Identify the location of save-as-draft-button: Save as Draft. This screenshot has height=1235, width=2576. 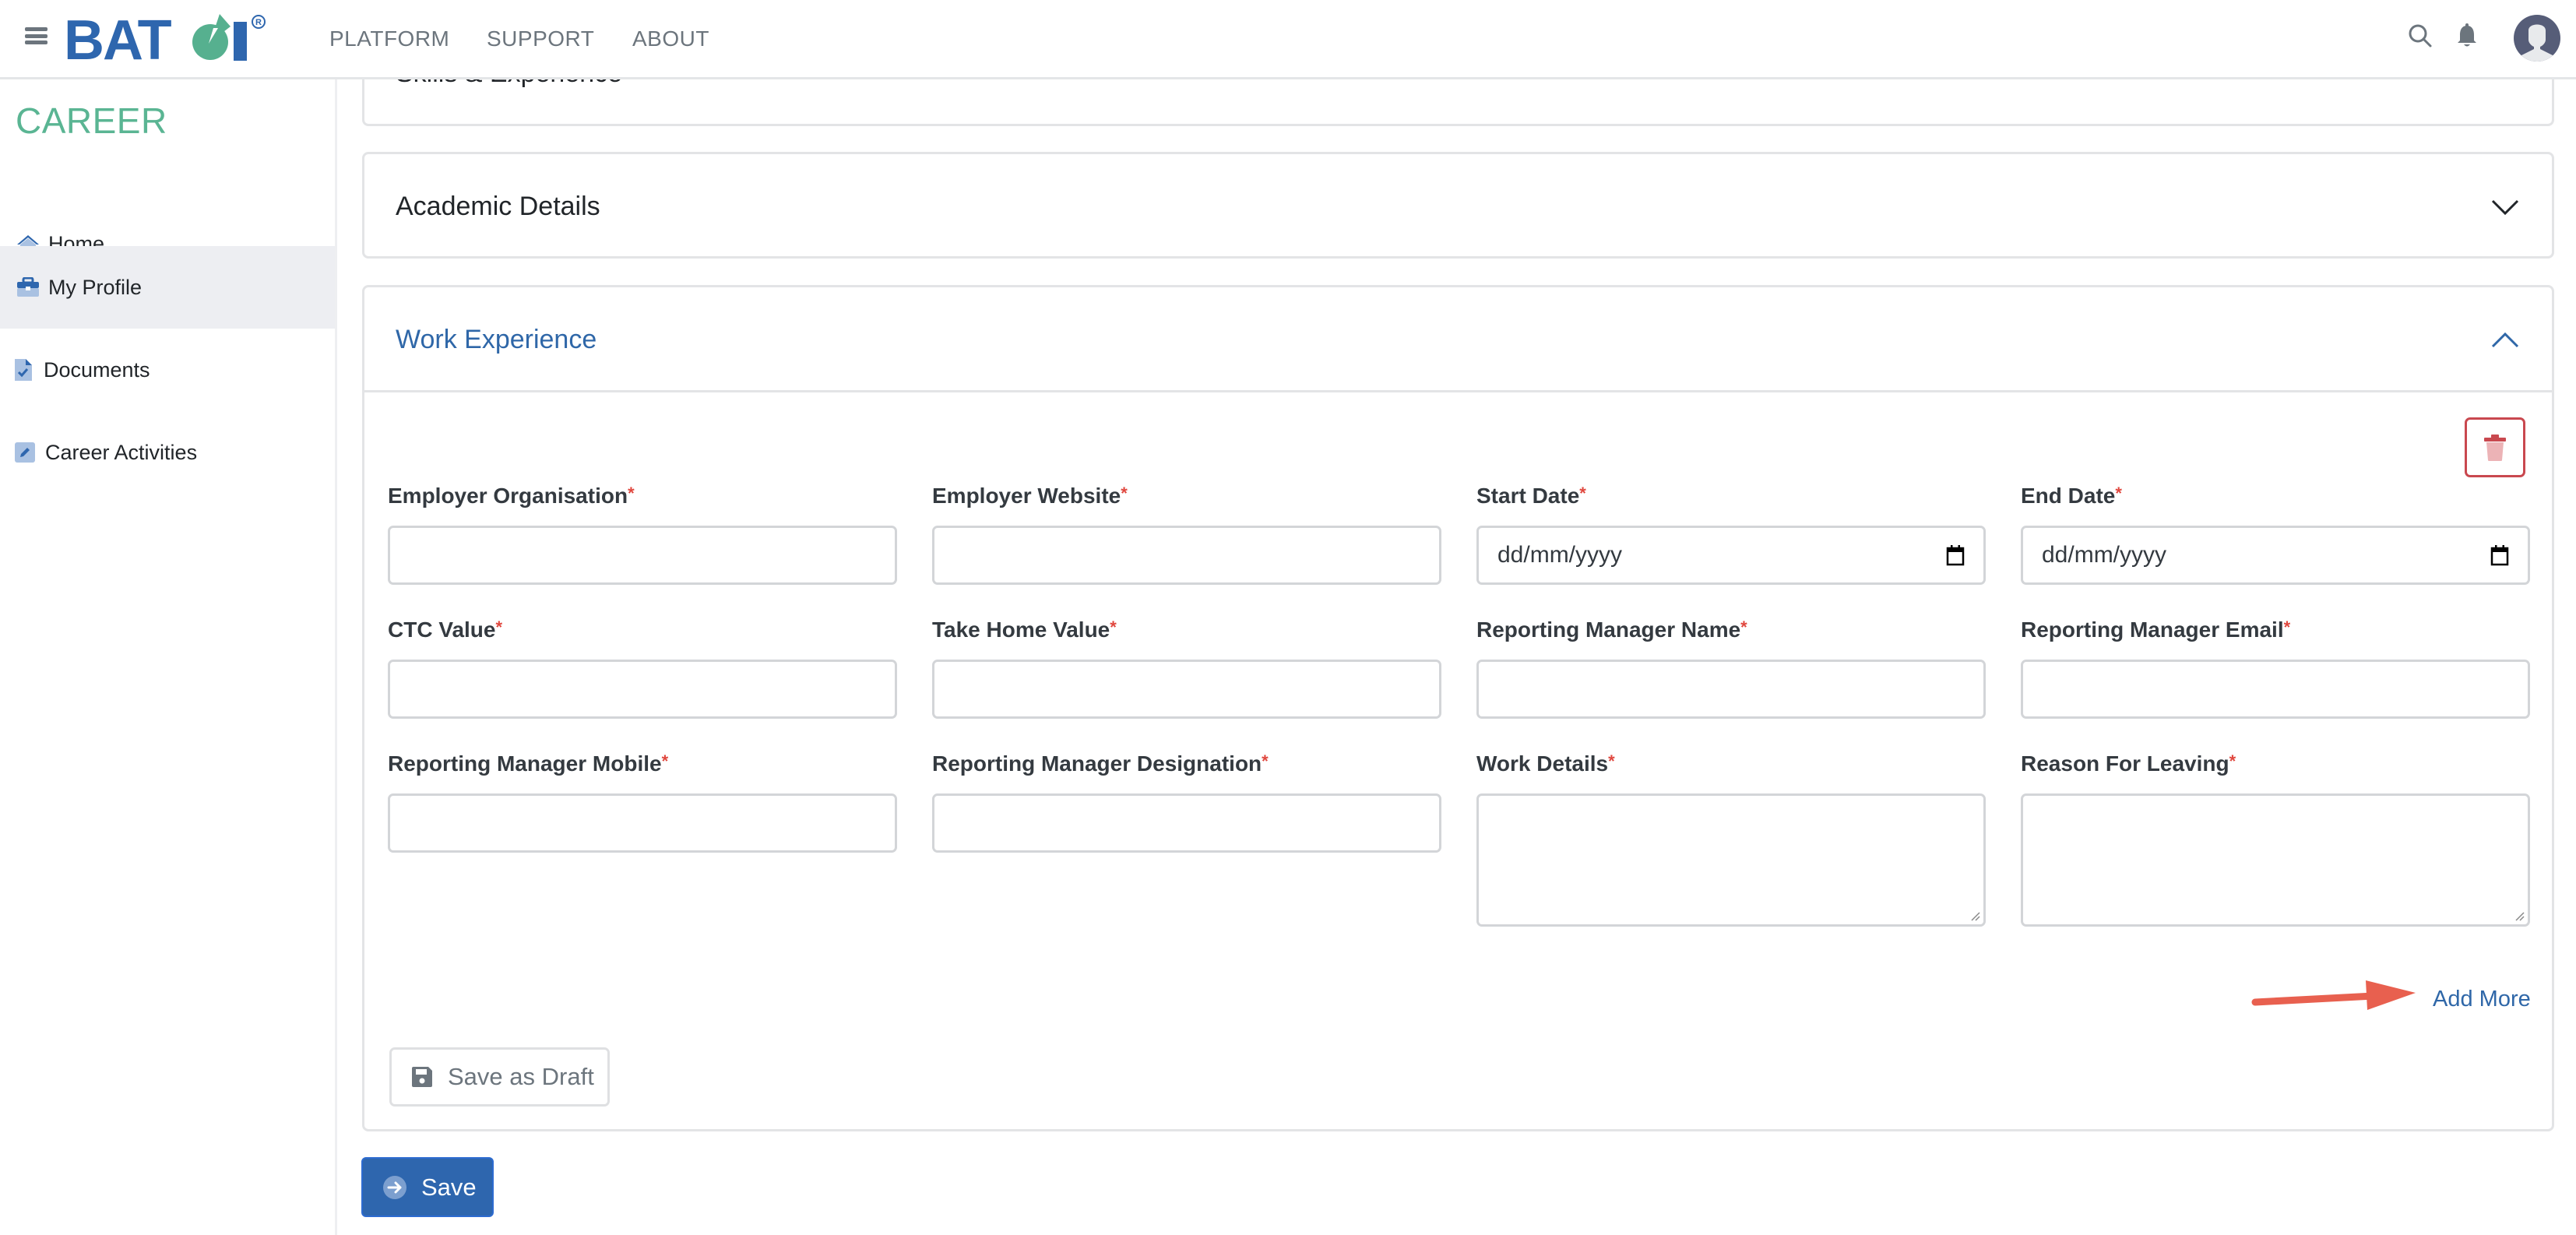
(499, 1077).